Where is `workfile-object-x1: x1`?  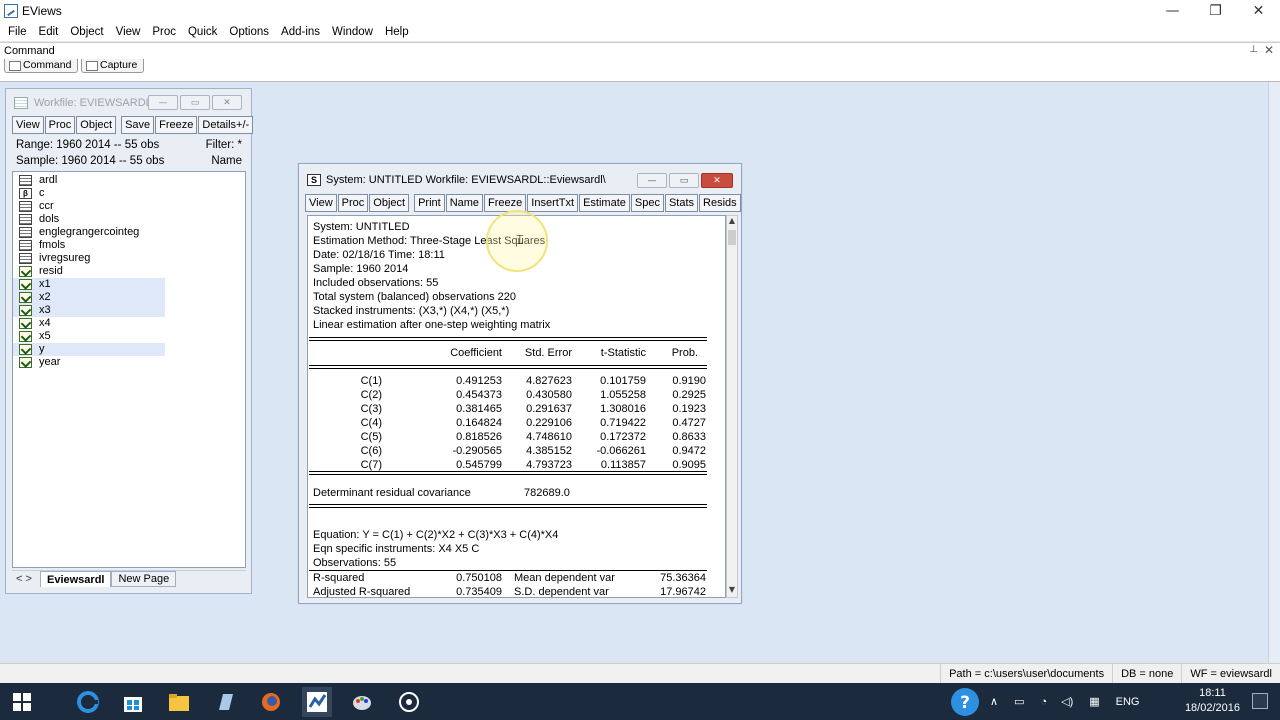
workfile-object-x1: x1 is located at coordinates (89, 284).